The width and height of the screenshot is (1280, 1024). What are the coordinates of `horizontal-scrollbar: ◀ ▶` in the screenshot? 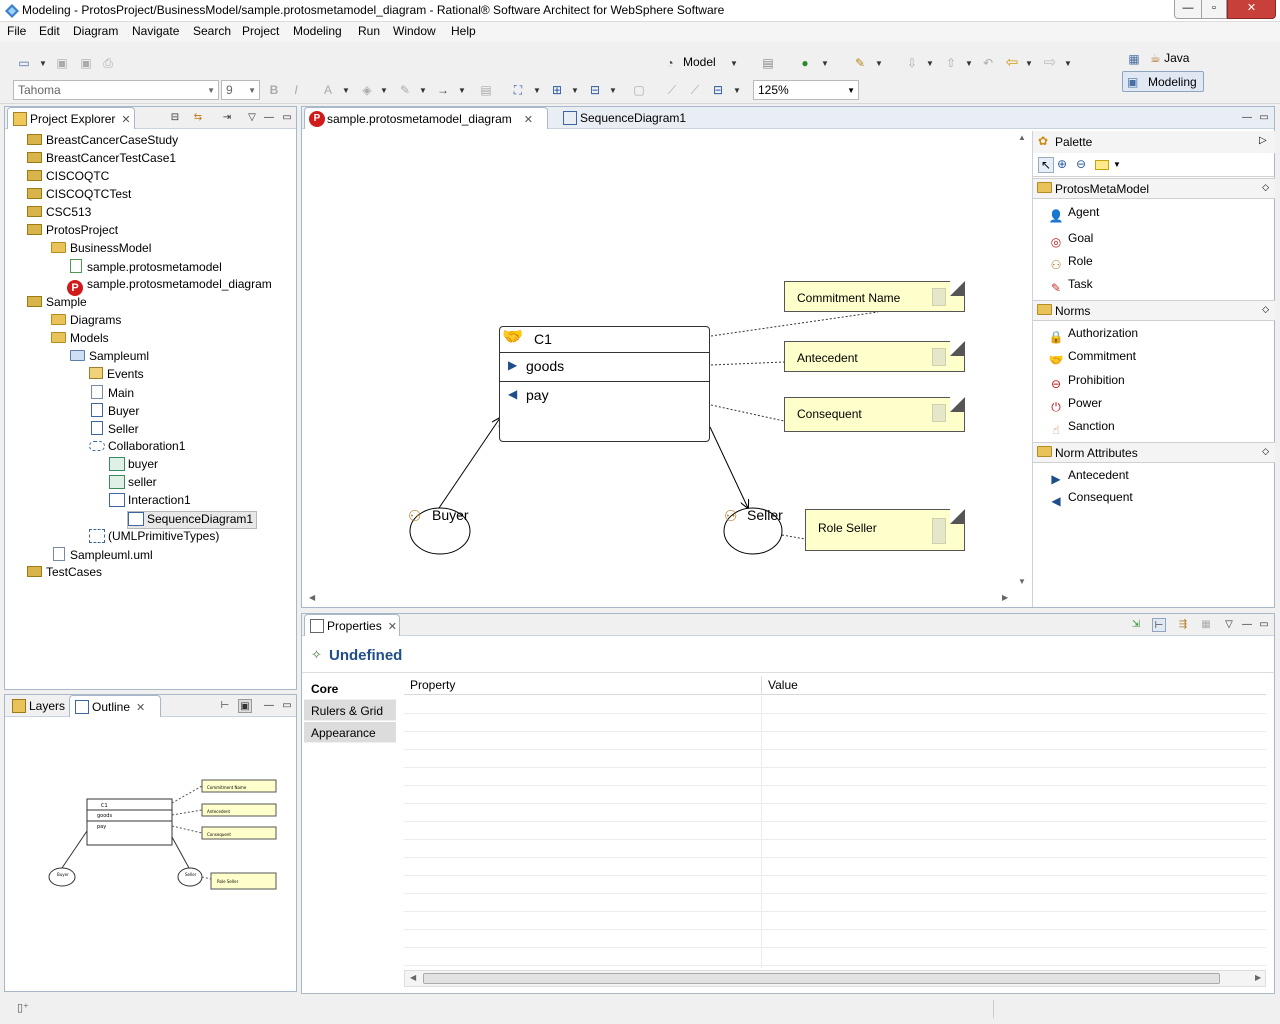 It's located at (660, 599).